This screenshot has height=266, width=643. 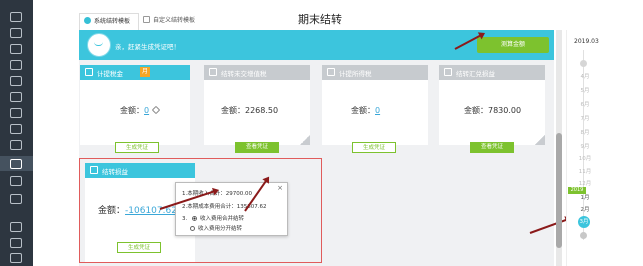 What do you see at coordinates (262, 110) in the screenshot?
I see `amount-value: 2268.50` at bounding box center [262, 110].